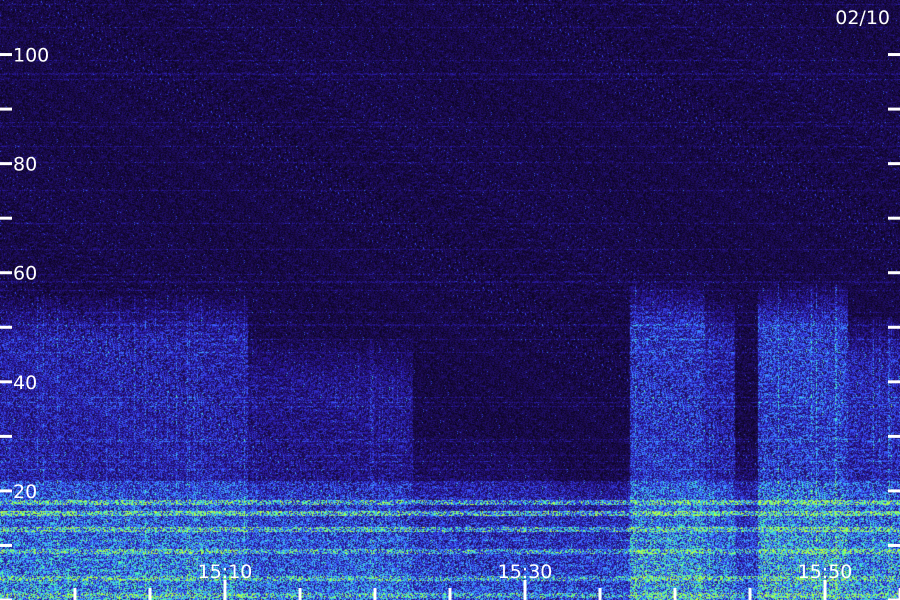 The height and width of the screenshot is (600, 900). Describe the element at coordinates (486, 590) in the screenshot. I see `x-axis` at that location.